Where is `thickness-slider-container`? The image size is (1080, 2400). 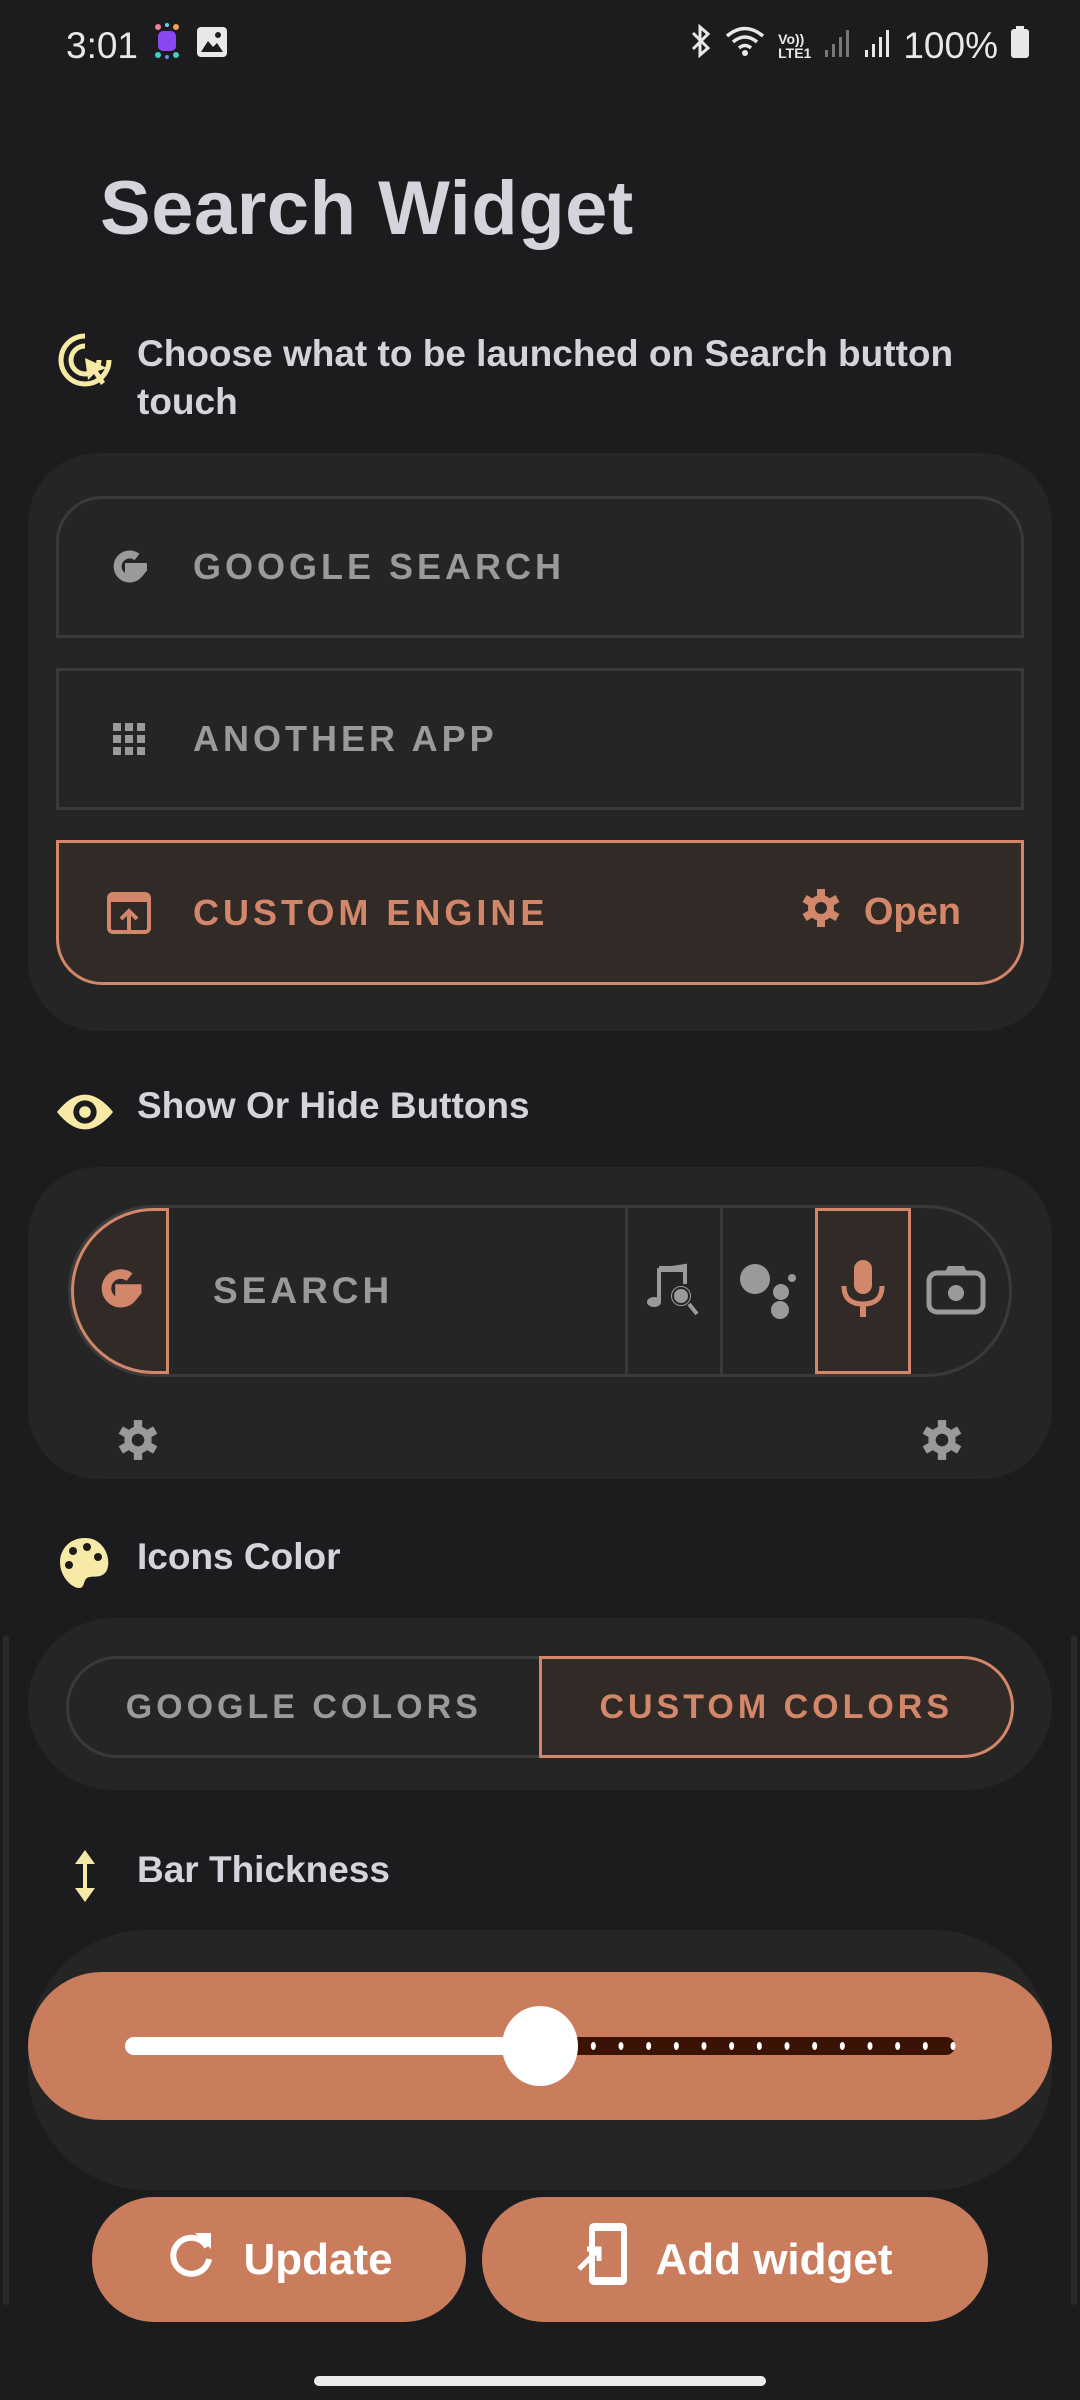 thickness-slider-container is located at coordinates (540, 2046).